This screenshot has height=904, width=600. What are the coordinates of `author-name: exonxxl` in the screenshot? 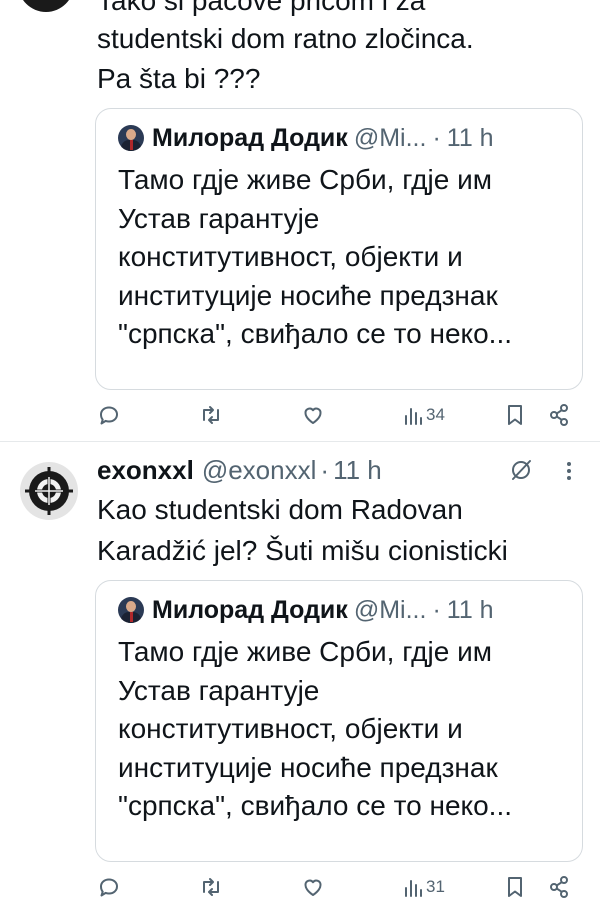 It's located at (145, 470).